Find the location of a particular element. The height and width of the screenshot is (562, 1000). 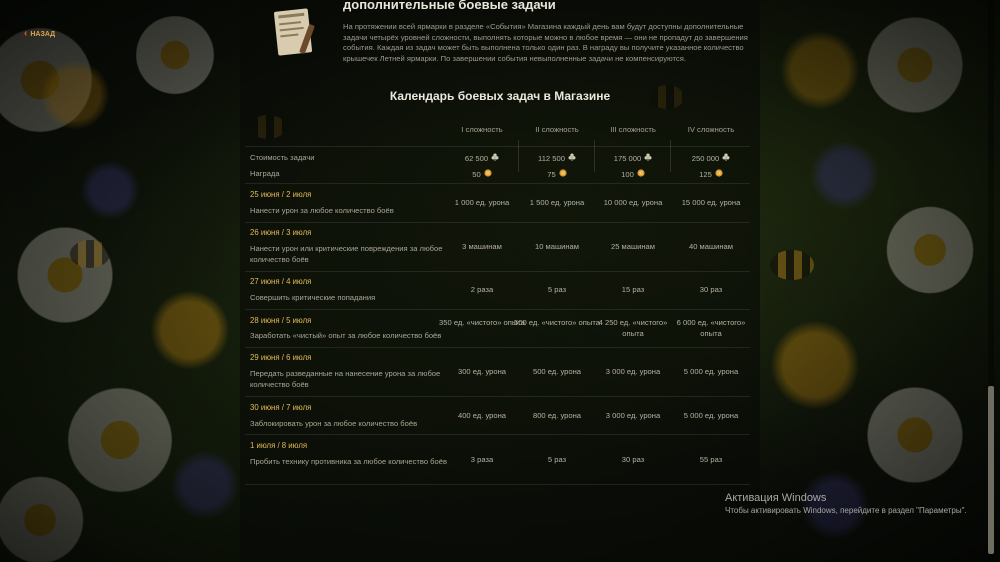

reward-cell: 125 is located at coordinates (711, 175).